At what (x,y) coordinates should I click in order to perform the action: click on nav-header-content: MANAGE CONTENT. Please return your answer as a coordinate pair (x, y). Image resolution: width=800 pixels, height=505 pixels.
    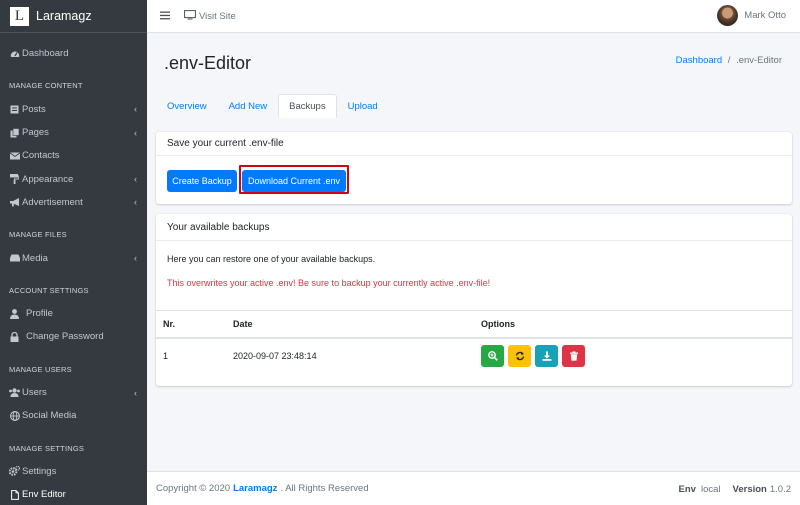
    Looking at the image, I should click on (46, 86).